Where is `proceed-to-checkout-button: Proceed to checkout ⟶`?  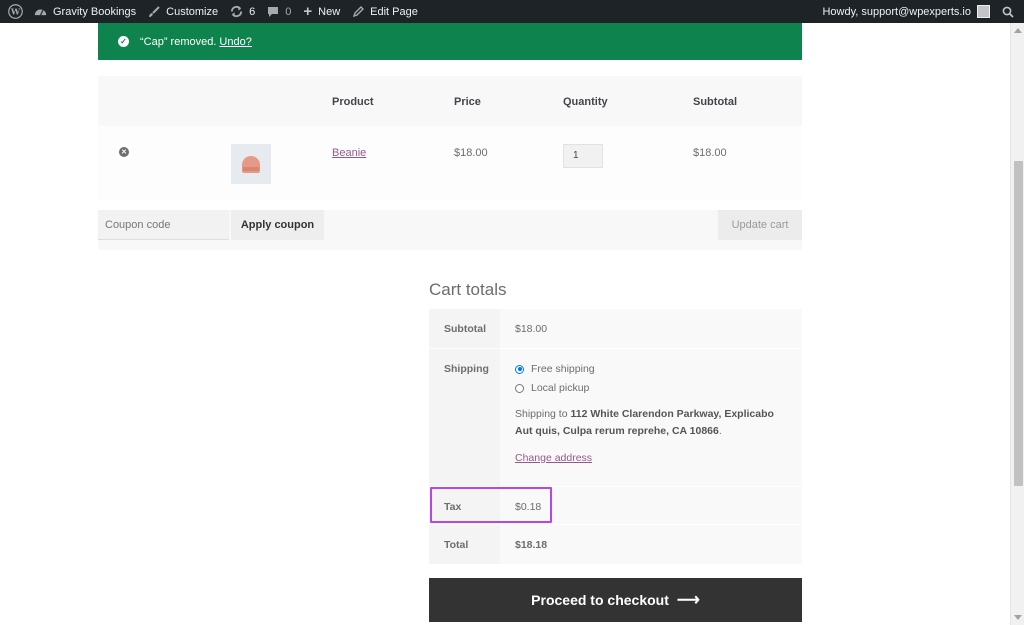
proceed-to-checkout-button: Proceed to checkout ⟶ is located at coordinates (615, 600).